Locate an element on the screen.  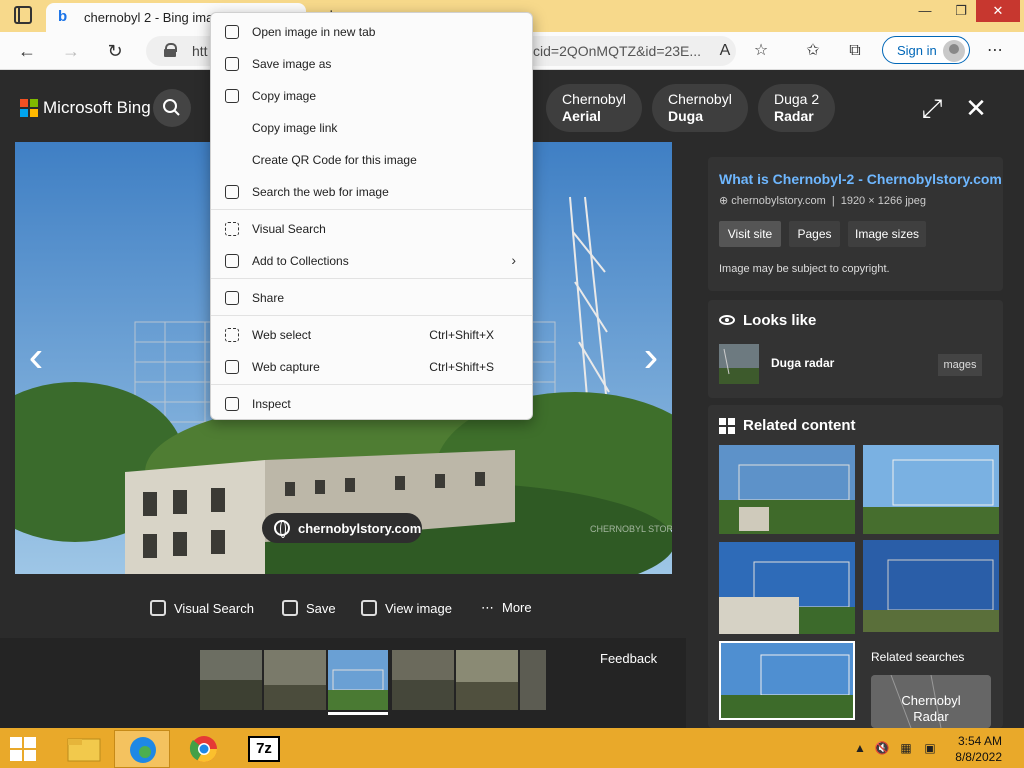
menu-web-select: Web select Ctrl+Shift+X is located at coordinates (371, 335).